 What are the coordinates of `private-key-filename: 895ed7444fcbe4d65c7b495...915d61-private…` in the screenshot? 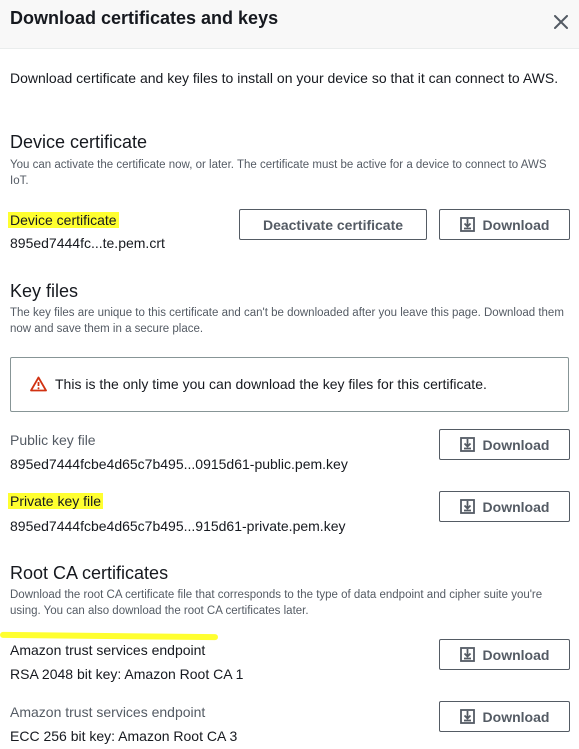 It's located at (178, 526).